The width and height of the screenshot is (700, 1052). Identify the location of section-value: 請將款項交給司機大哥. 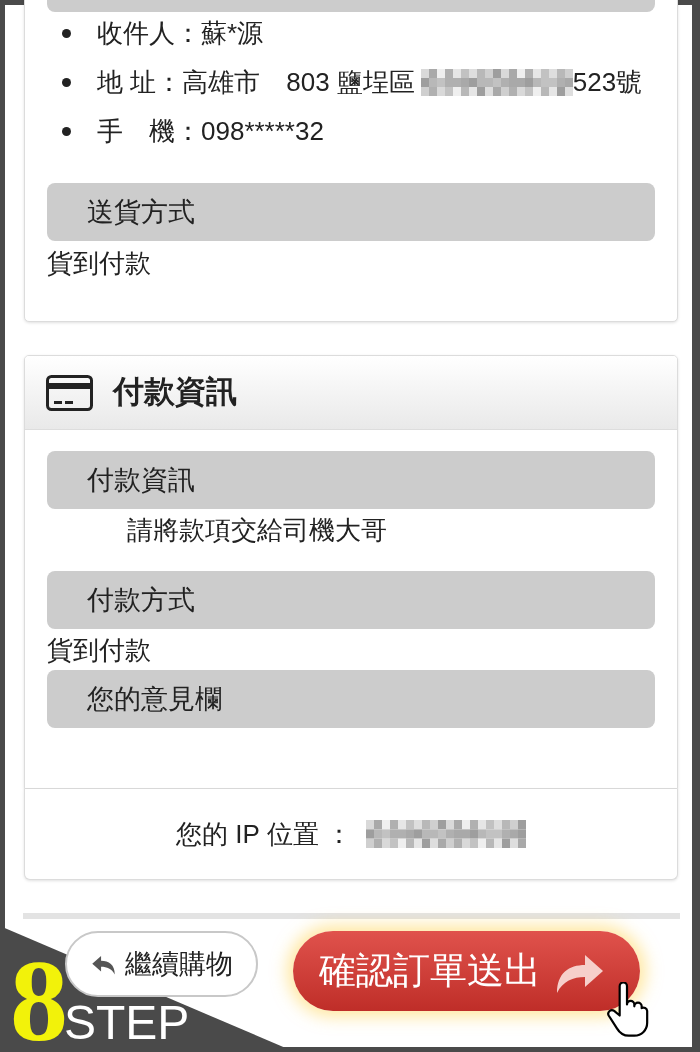
(257, 530).